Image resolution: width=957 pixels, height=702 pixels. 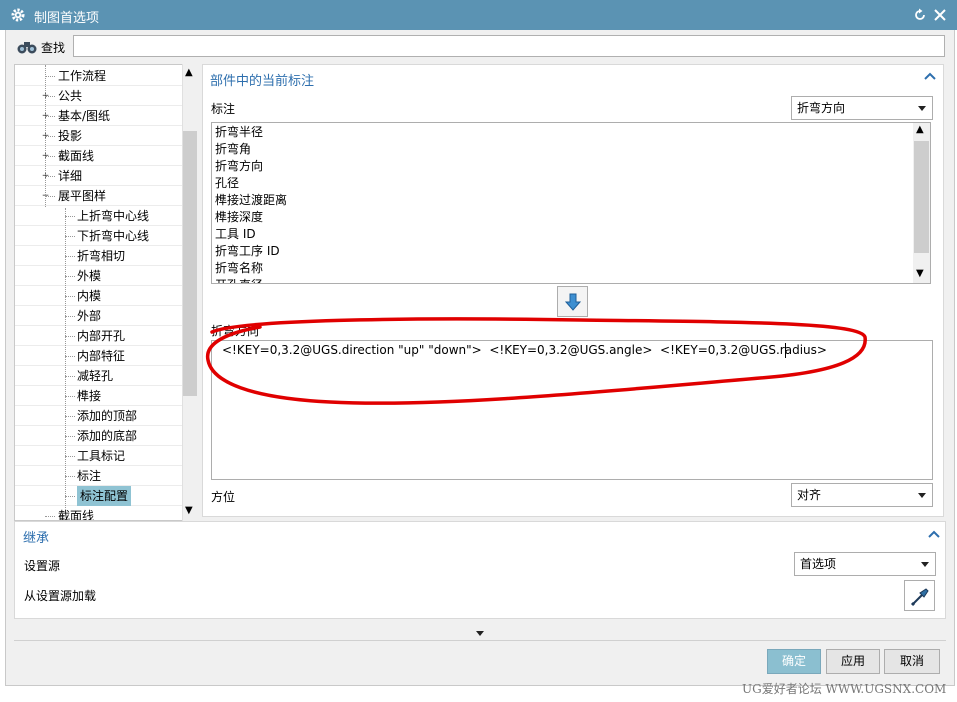 I want to click on tree-item-label: 内部开孔, so click(x=101, y=336).